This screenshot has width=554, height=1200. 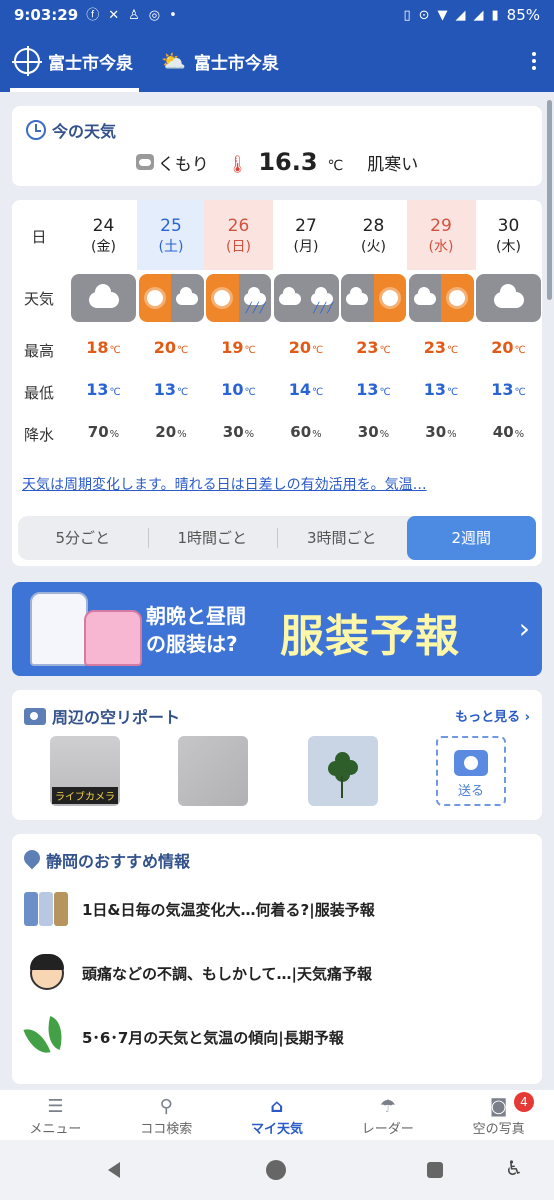 I want to click on notification-icons: ⓕ ✕ ♙ ◎ •, so click(x=131, y=15).